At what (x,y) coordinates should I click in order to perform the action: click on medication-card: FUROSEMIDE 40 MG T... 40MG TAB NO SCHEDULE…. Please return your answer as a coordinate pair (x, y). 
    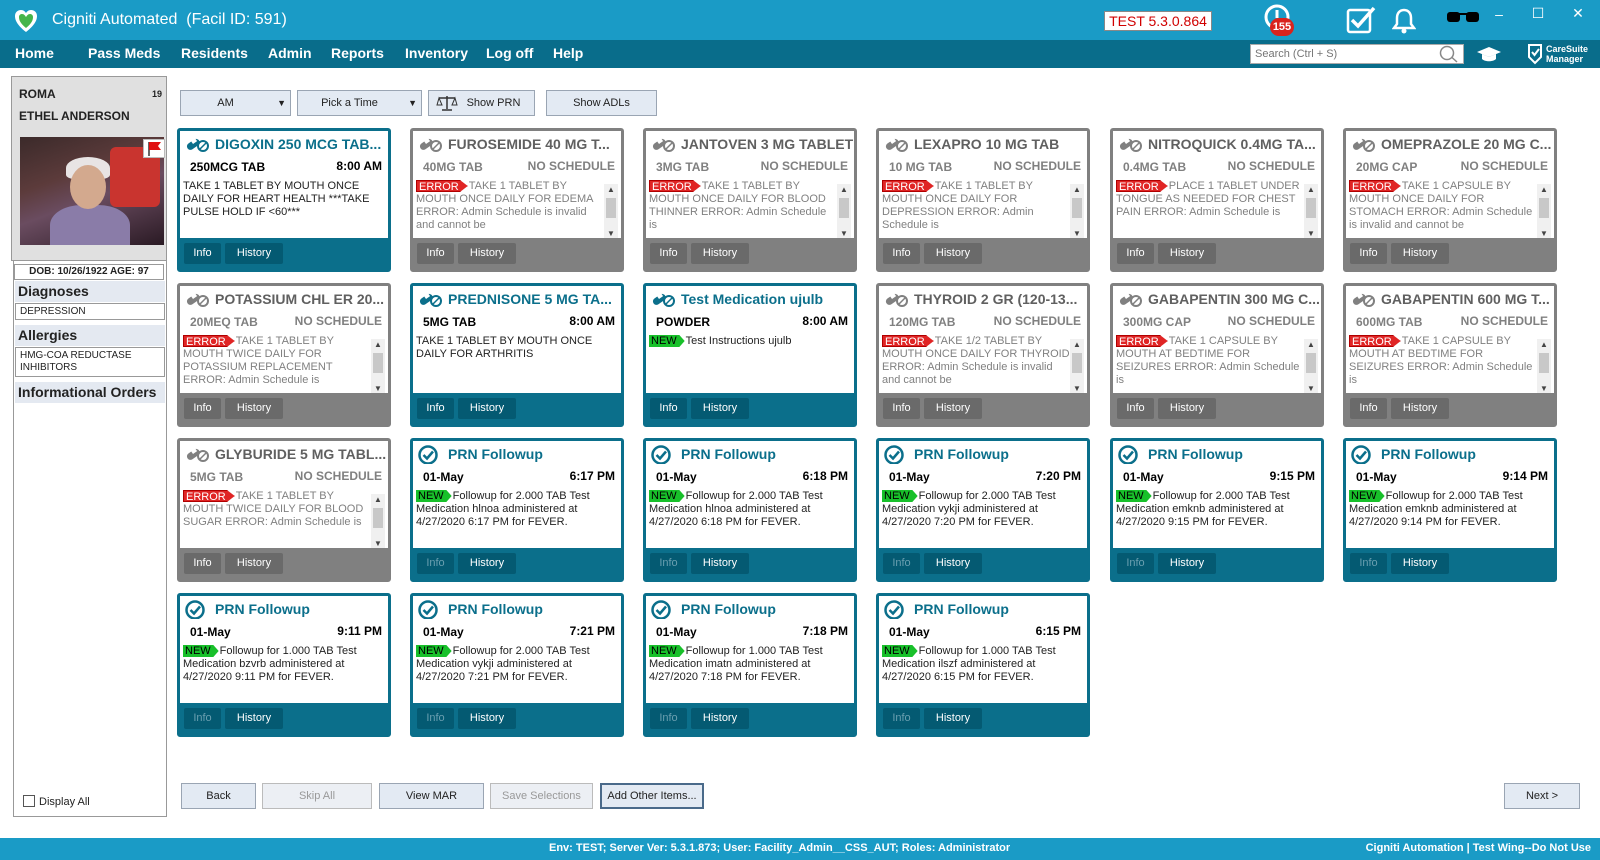
    Looking at the image, I should click on (517, 200).